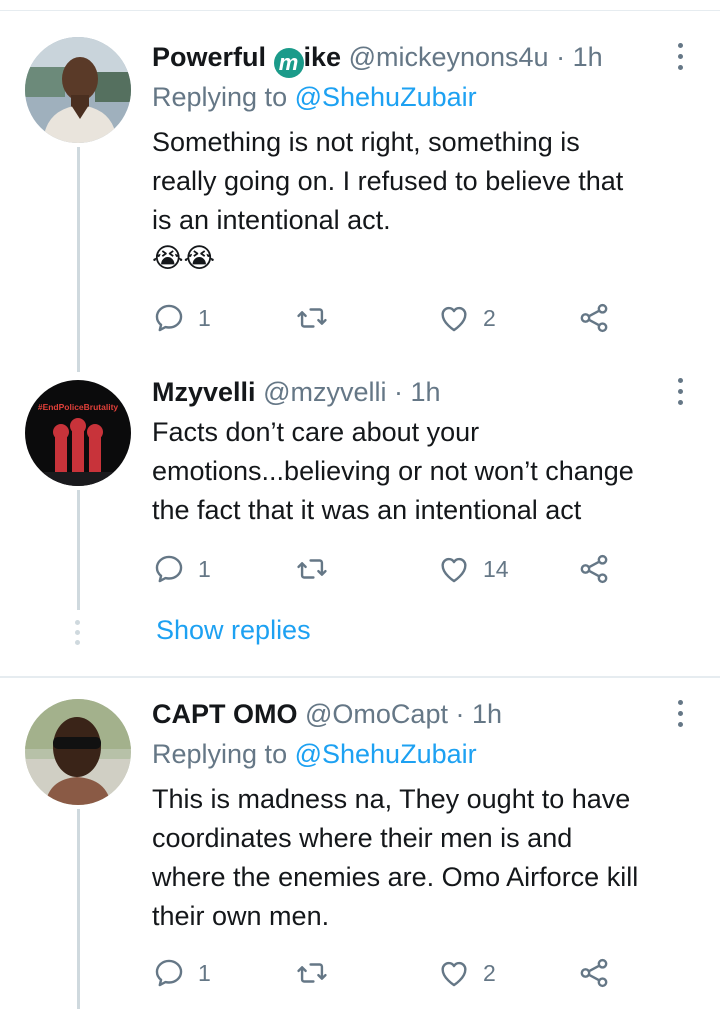  I want to click on tweet-header: Mzyvelli @mzyvelli · 1h, so click(406, 392).